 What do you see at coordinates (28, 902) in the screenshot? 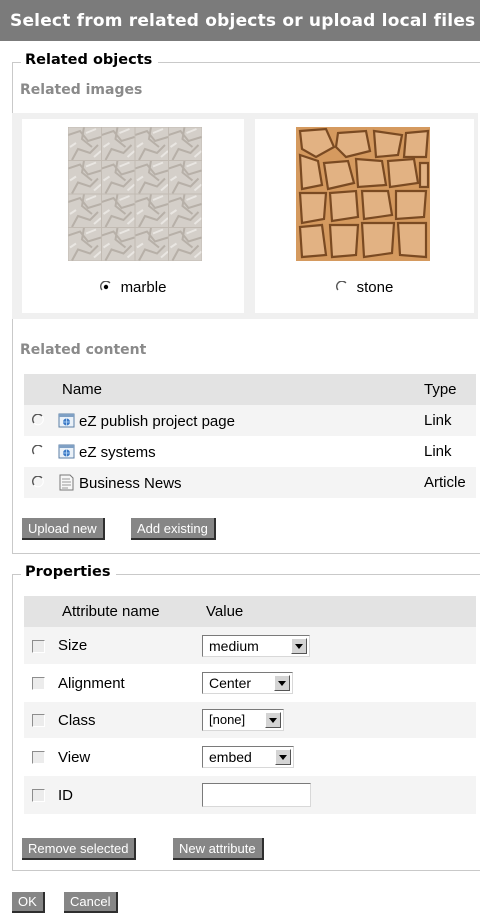
I see `ok-button: OK` at bounding box center [28, 902].